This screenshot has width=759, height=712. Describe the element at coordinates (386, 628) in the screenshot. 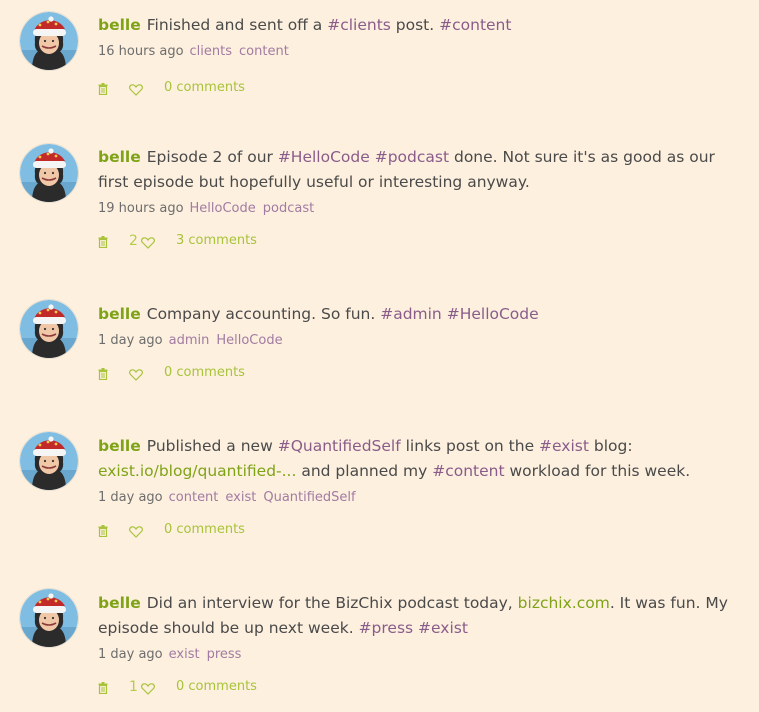

I see `hashtag-link: #press` at that location.